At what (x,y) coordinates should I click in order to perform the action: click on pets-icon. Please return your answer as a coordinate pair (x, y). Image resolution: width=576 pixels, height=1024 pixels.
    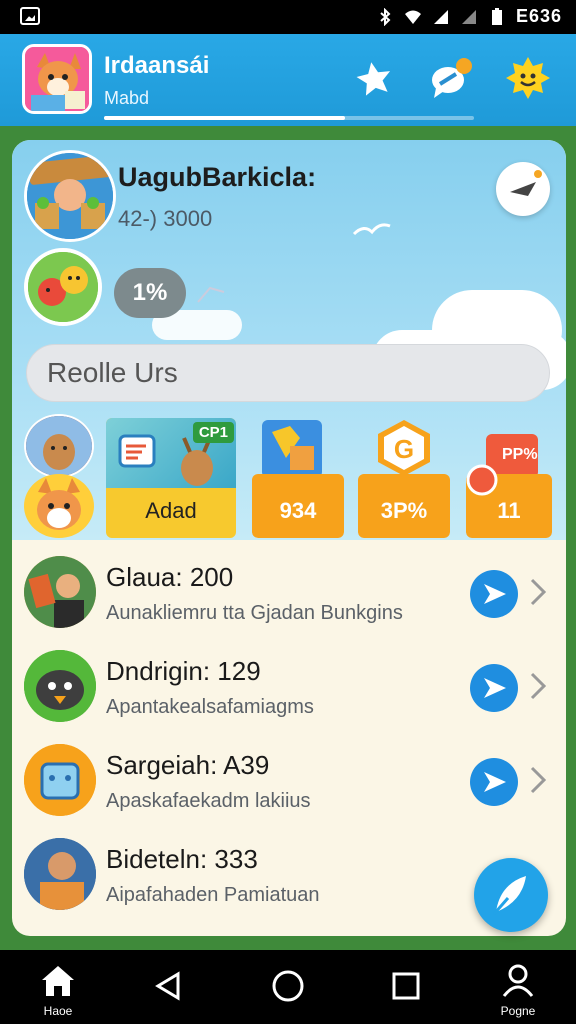
    Looking at the image, I should click on (63, 287).